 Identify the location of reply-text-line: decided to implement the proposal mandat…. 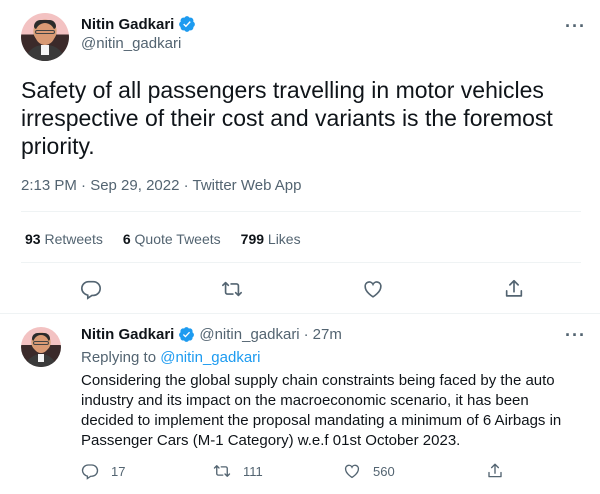
(321, 420).